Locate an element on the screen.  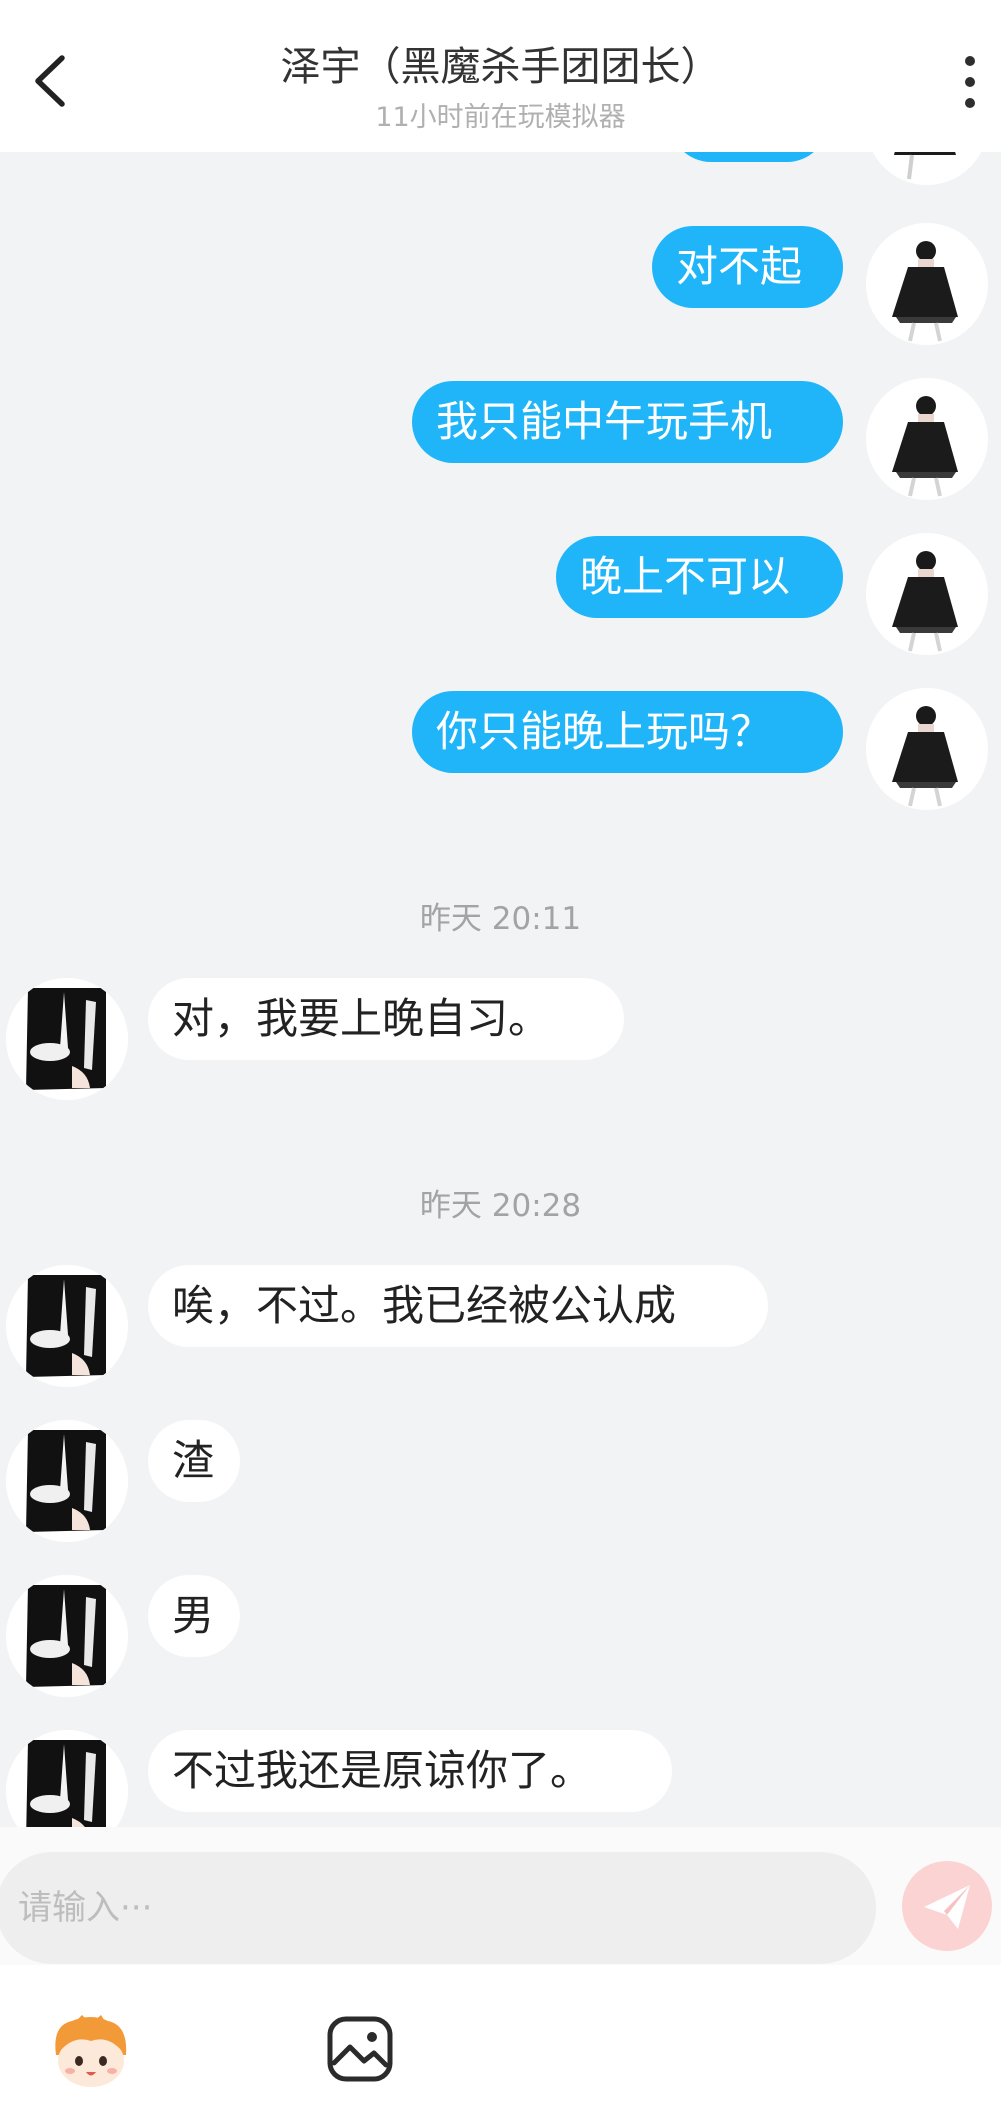
message-bubble-partial is located at coordinates (749, 157).